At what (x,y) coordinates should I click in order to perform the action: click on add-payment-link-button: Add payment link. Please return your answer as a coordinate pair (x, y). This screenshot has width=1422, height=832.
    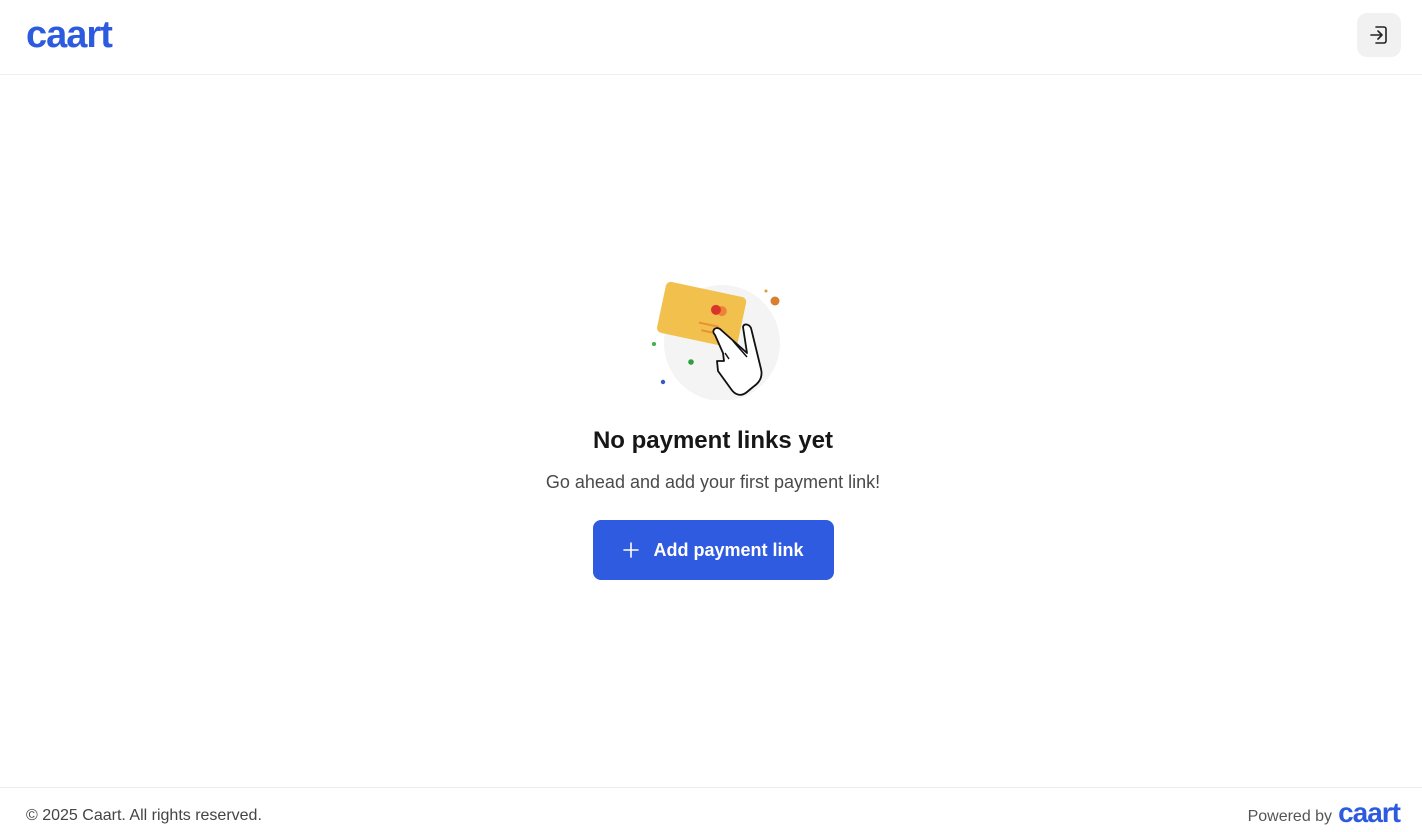
    Looking at the image, I should click on (713, 550).